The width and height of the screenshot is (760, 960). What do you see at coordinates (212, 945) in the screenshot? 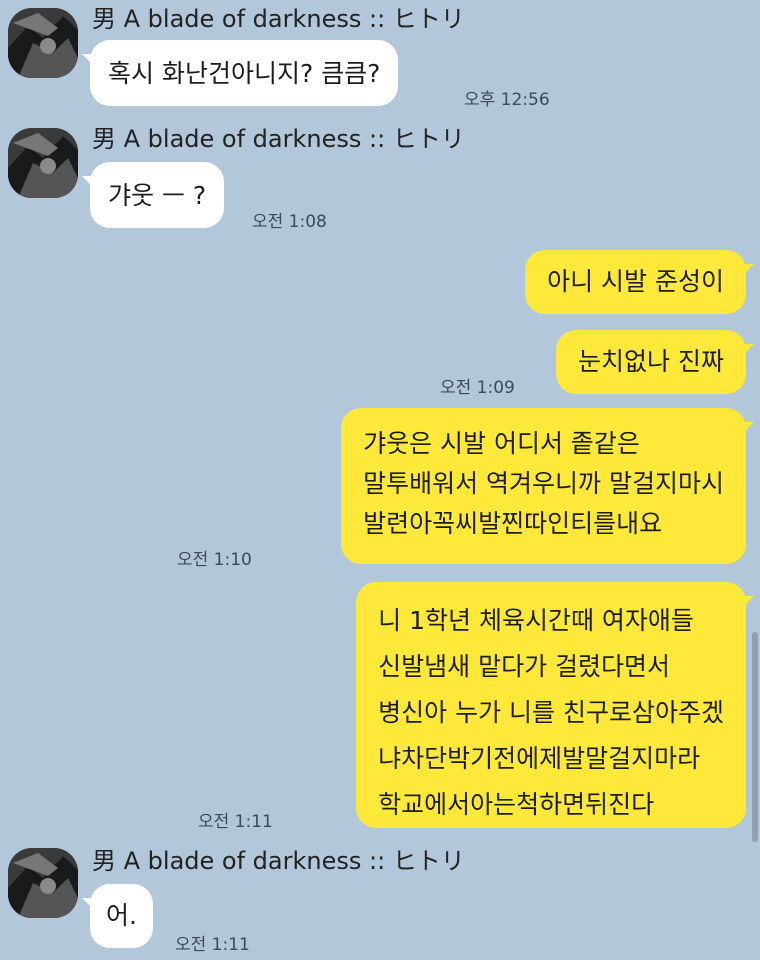
I see `message-time-7: 오전 1:11` at bounding box center [212, 945].